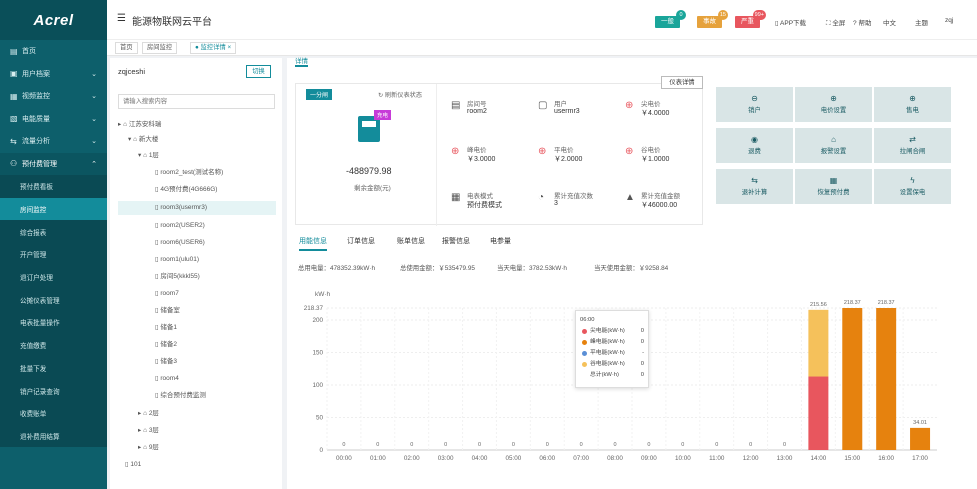  I want to click on tree-node: ▸ ⌂ 江苏安科瑞, so click(139, 125).